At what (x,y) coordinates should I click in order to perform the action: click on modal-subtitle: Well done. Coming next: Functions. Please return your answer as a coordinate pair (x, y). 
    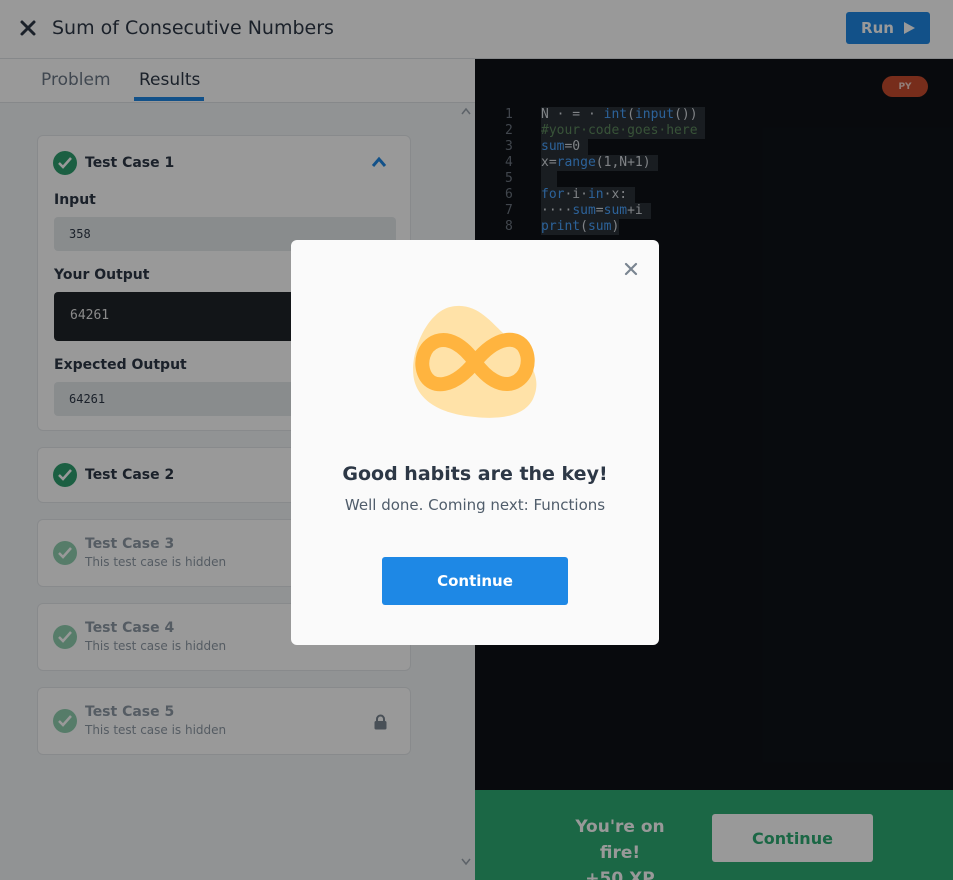
    Looking at the image, I should click on (475, 505).